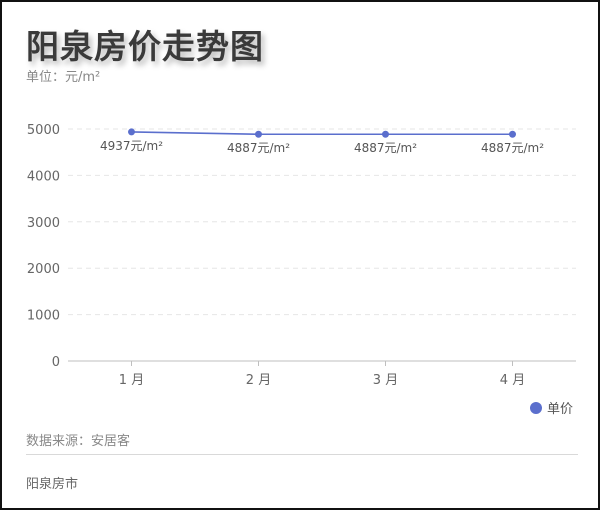 This screenshot has height=510, width=600. Describe the element at coordinates (536, 408) in the screenshot. I see `legend-marker` at that location.